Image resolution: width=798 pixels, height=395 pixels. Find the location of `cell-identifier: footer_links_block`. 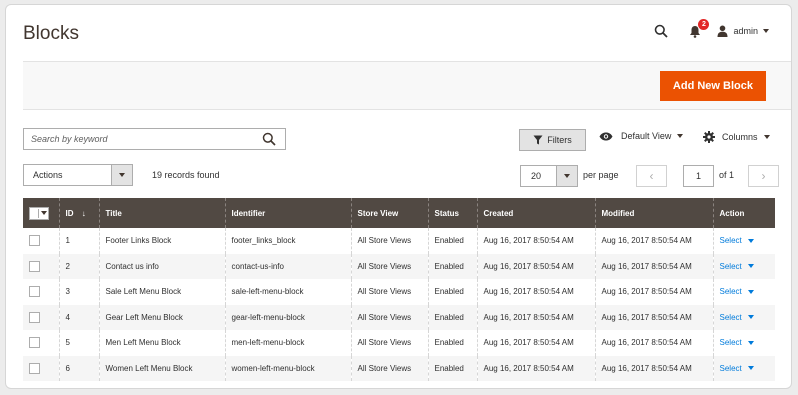

cell-identifier: footer_links_block is located at coordinates (287, 241).